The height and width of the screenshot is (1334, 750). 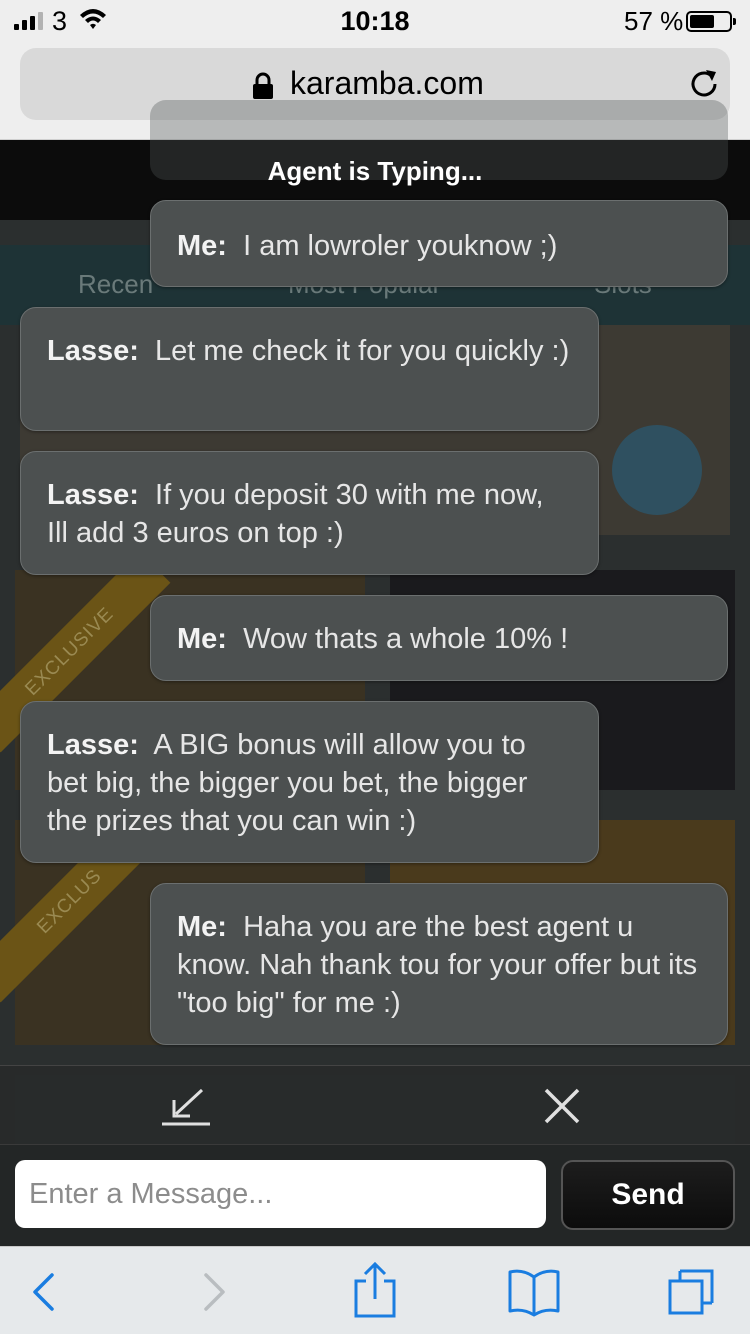 What do you see at coordinates (213, 1292) in the screenshot?
I see `forward-icon` at bounding box center [213, 1292].